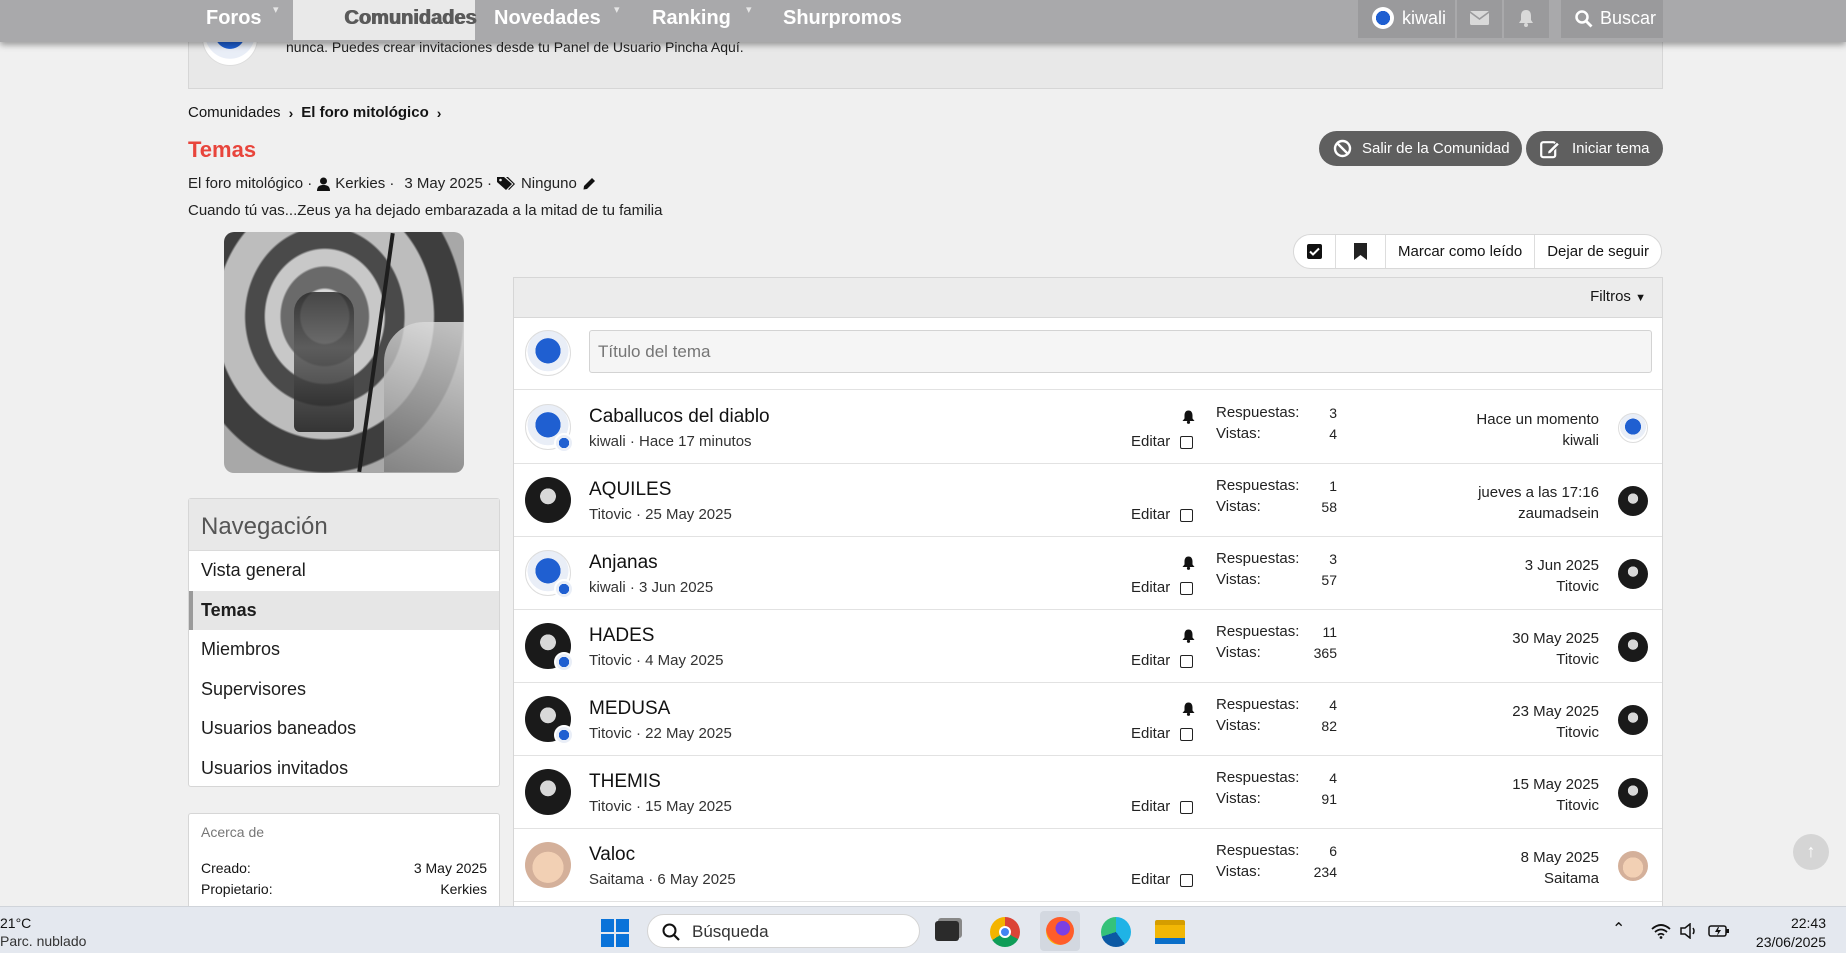 This screenshot has height=953, width=1846. I want to click on scroll-top-button: ↑, so click(1811, 852).